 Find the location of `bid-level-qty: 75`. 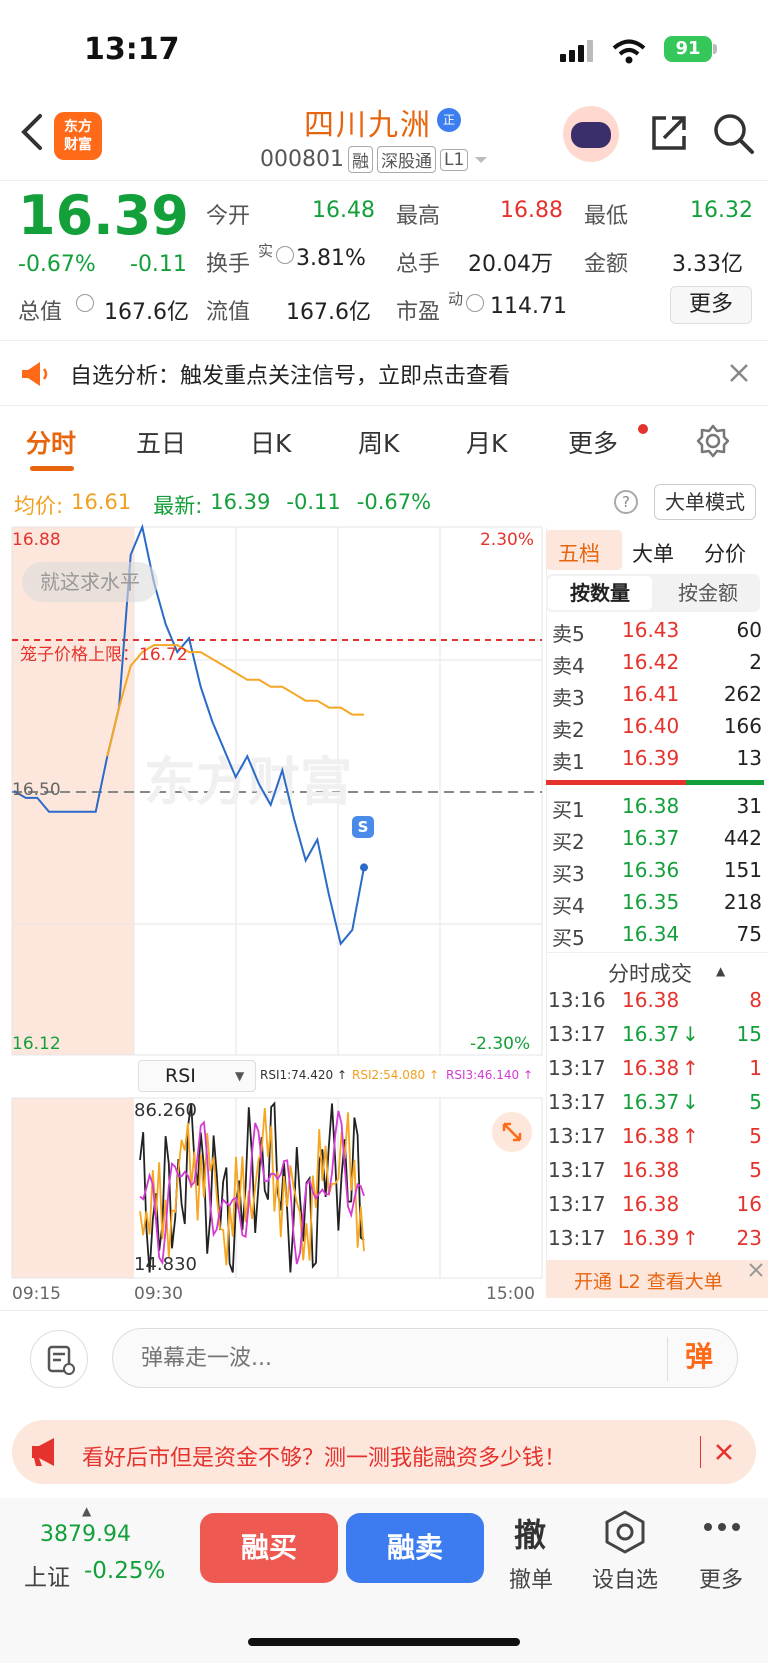

bid-level-qty: 75 is located at coordinates (749, 934).